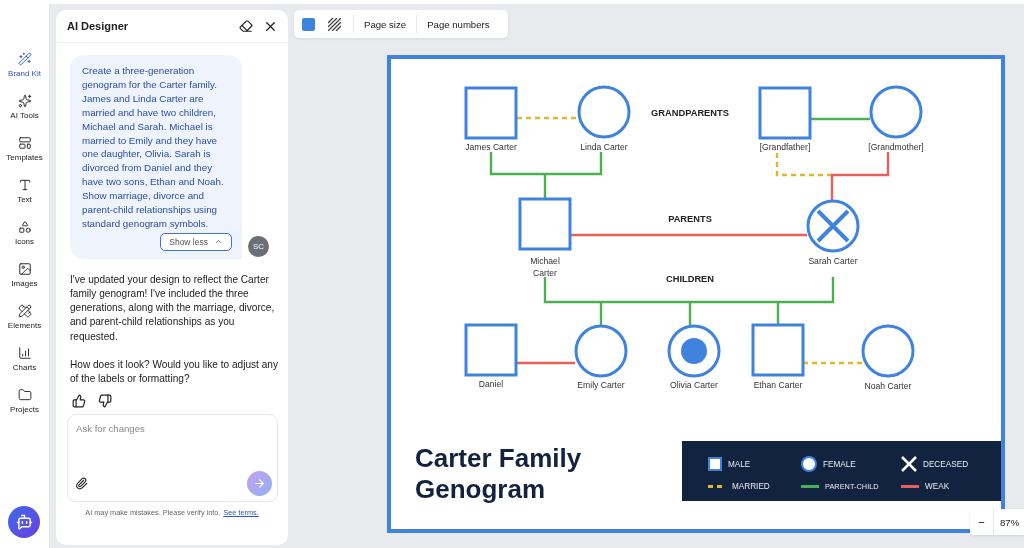 This screenshot has width=1024, height=548. What do you see at coordinates (259, 484) in the screenshot?
I see `arrow-right-icon` at bounding box center [259, 484].